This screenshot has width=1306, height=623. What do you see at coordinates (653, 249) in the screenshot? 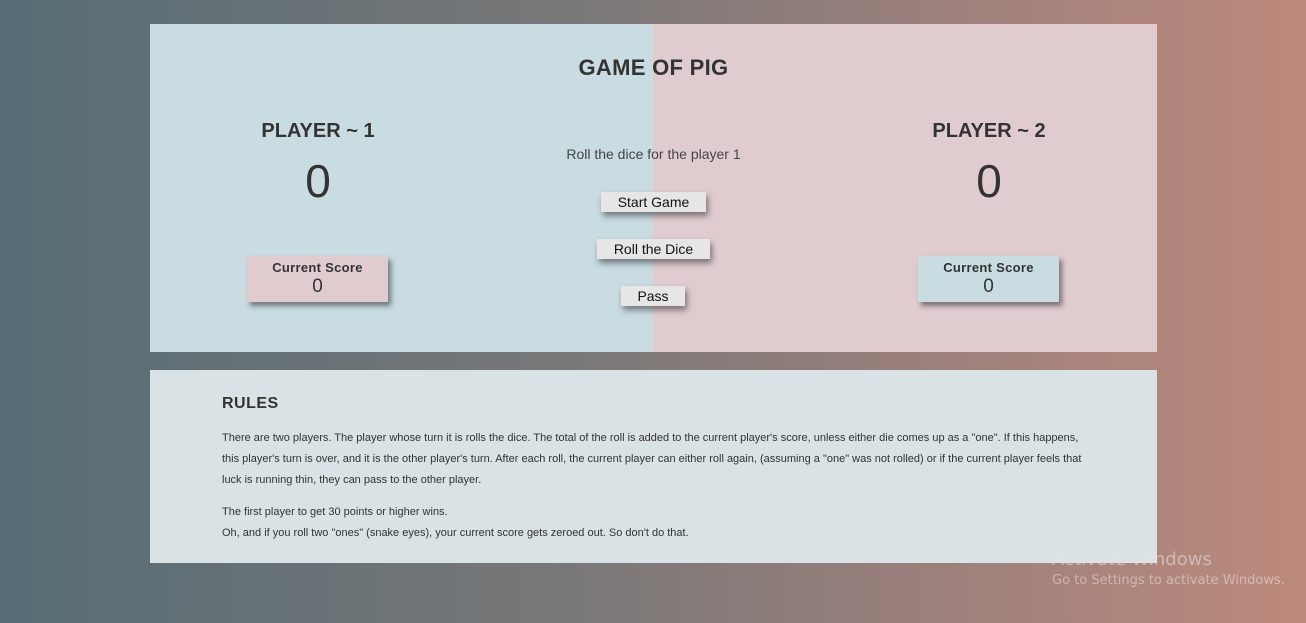
I see `roll-dice-button: Roll the Dice` at bounding box center [653, 249].